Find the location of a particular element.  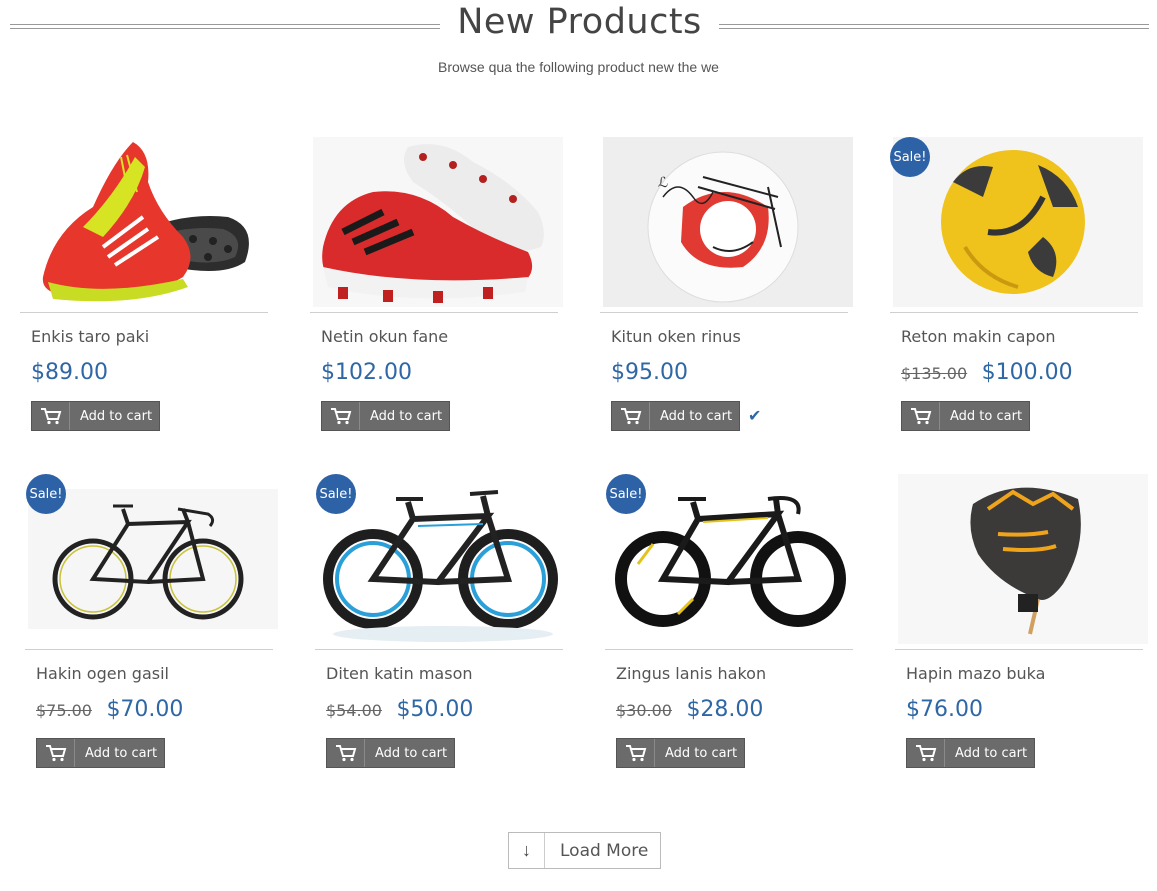

product-price: $102.00 is located at coordinates (366, 372).